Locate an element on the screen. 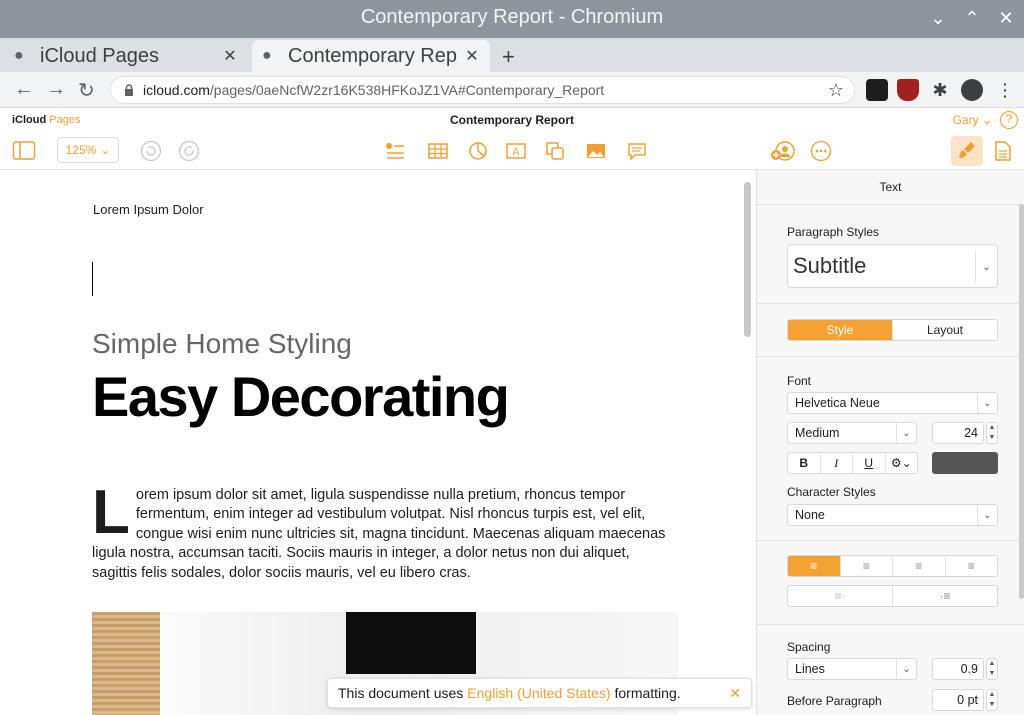  align-left-icon: ≡ is located at coordinates (814, 566).